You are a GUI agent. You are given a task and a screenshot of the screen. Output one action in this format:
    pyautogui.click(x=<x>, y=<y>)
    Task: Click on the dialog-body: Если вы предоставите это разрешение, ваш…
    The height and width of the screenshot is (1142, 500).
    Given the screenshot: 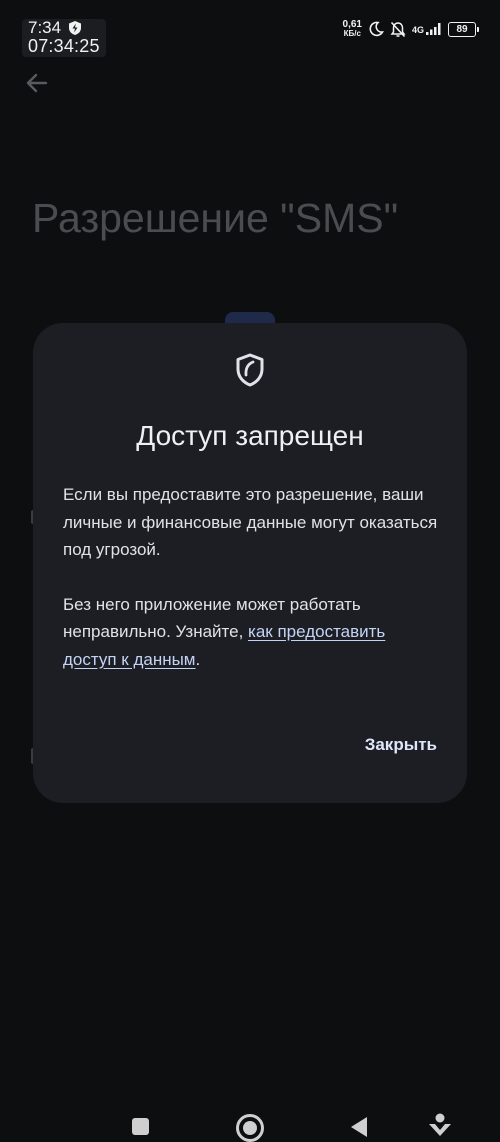 What is the action you would take?
    pyautogui.click(x=253, y=577)
    